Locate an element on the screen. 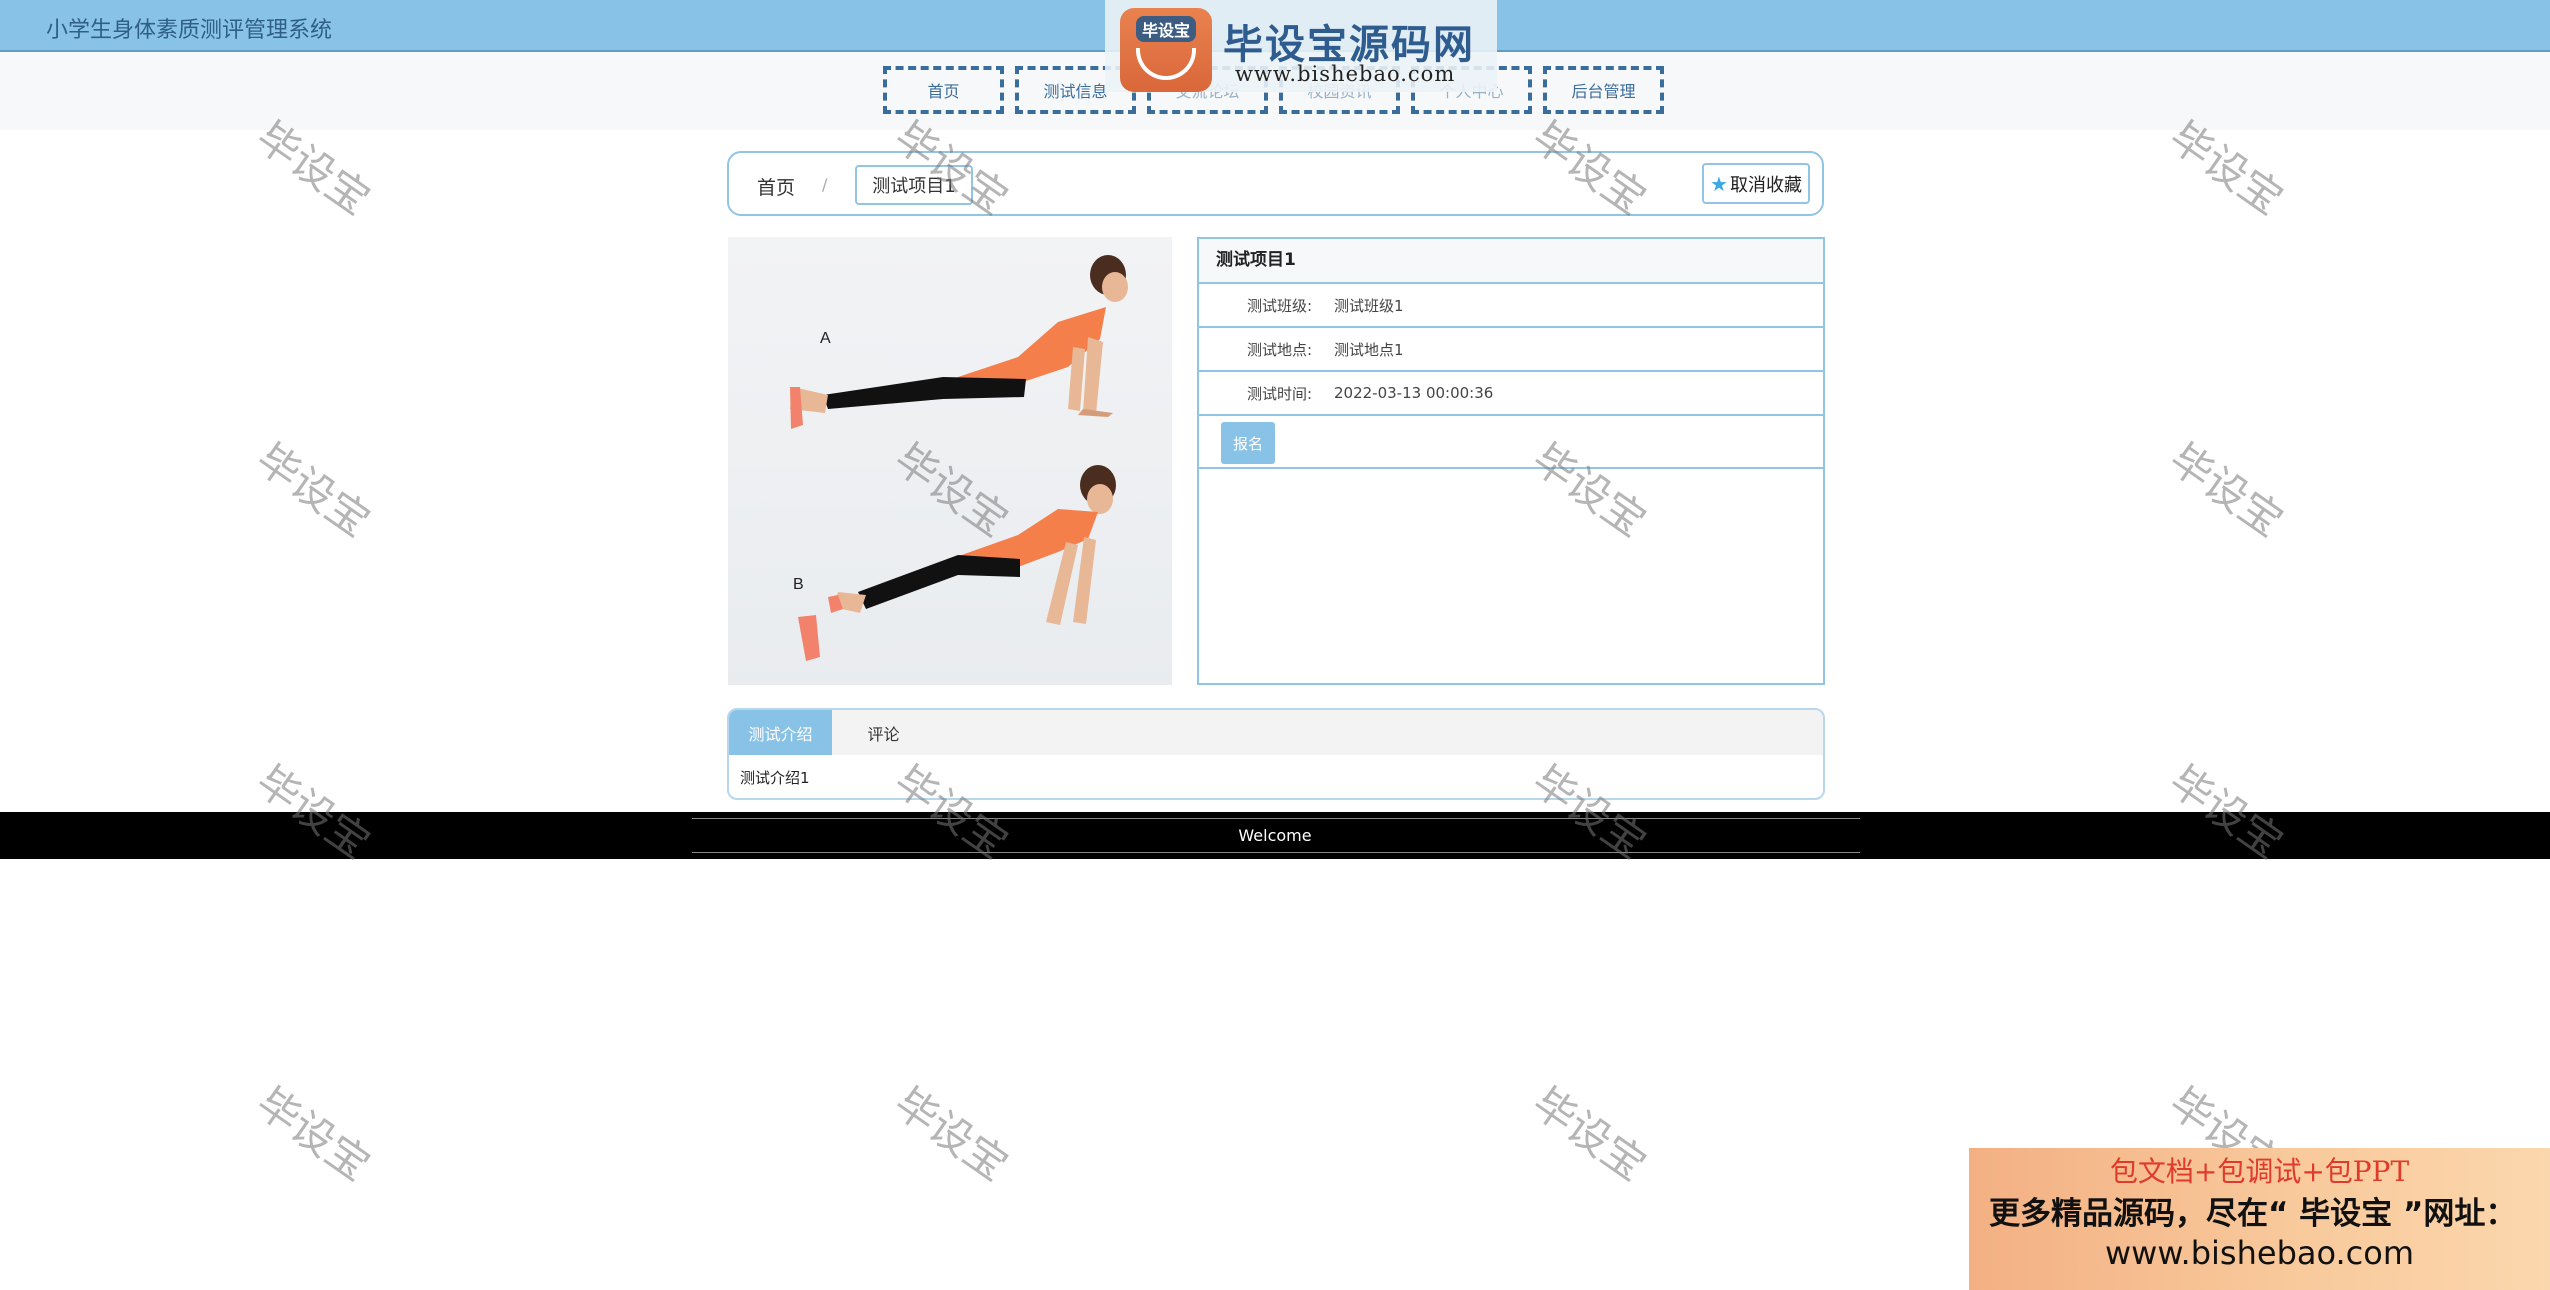  breadcrumb-current: 测试项目1 is located at coordinates (914, 185).